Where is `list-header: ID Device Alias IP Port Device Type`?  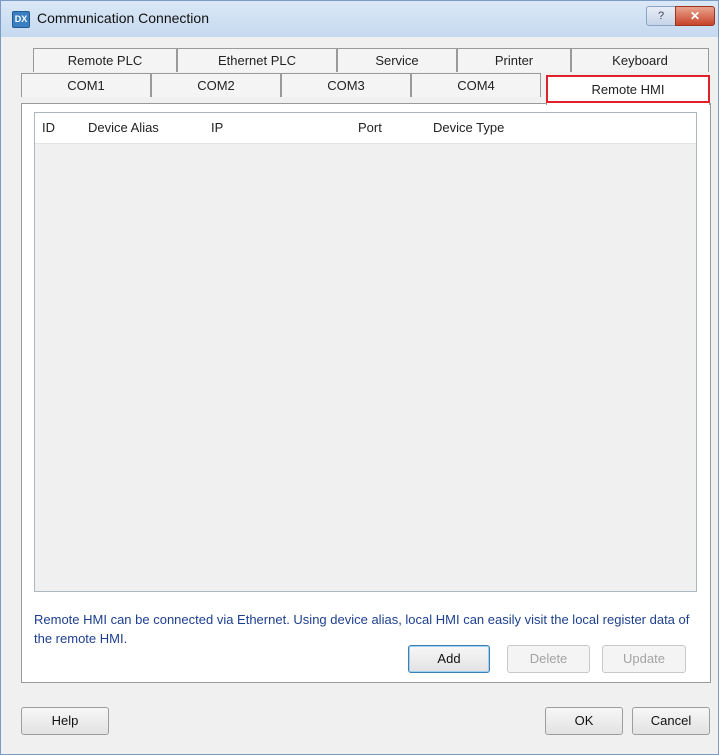
list-header: ID Device Alias IP Port Device Type is located at coordinates (365, 128).